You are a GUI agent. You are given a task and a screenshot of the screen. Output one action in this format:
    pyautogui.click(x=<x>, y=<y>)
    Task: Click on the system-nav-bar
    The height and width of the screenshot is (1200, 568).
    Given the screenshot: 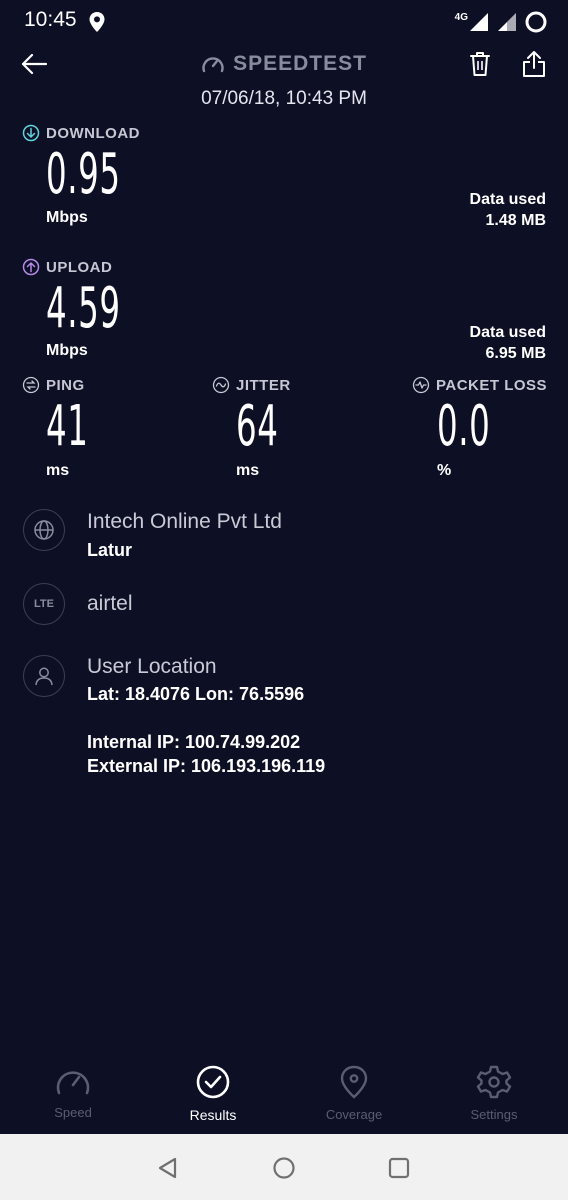 What is the action you would take?
    pyautogui.click(x=284, y=1167)
    